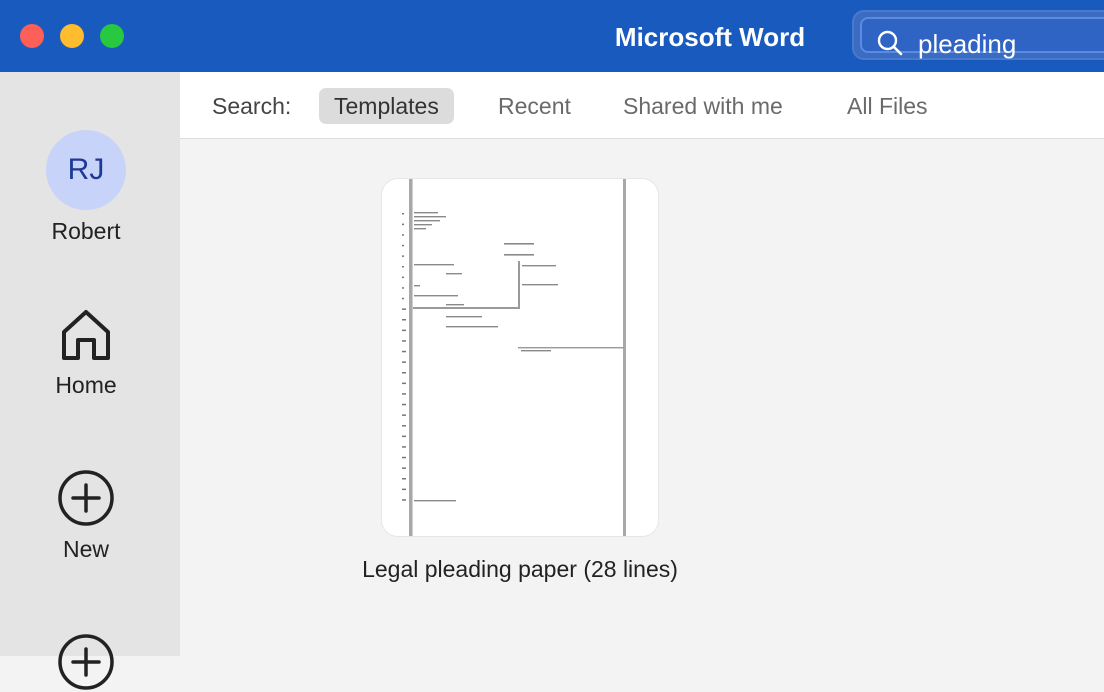 The height and width of the screenshot is (692, 1104). Describe the element at coordinates (890, 43) in the screenshot. I see `search-icon` at that location.